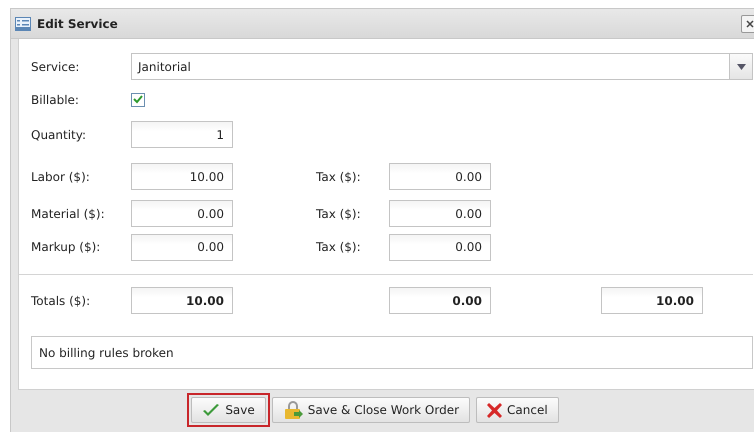 This screenshot has width=754, height=432. What do you see at coordinates (371, 410) in the screenshot?
I see `save-button: Save & Close Work Order` at bounding box center [371, 410].